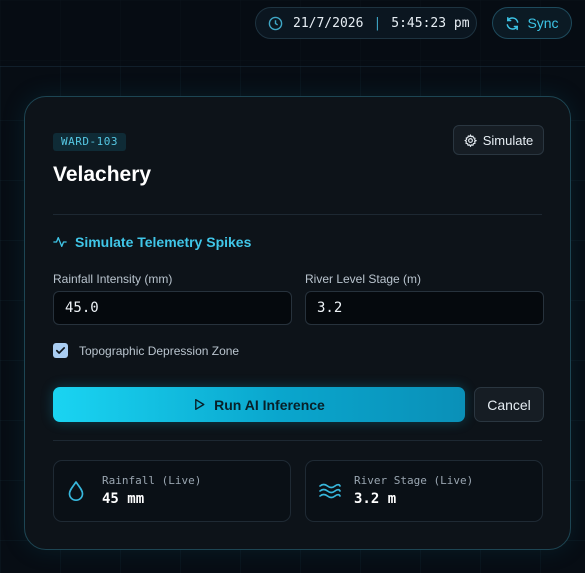 This screenshot has height=573, width=585. I want to click on ward-id-badge: WARD-103, so click(89, 142).